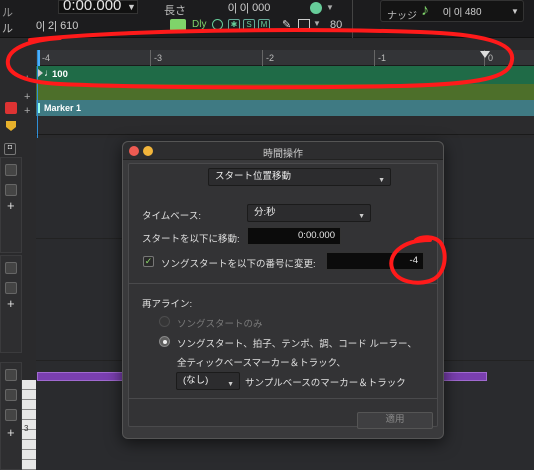 The width and height of the screenshot is (534, 470). Describe the element at coordinates (330, 7) in the screenshot. I see `metronome-caret-icon: ▼` at that location.